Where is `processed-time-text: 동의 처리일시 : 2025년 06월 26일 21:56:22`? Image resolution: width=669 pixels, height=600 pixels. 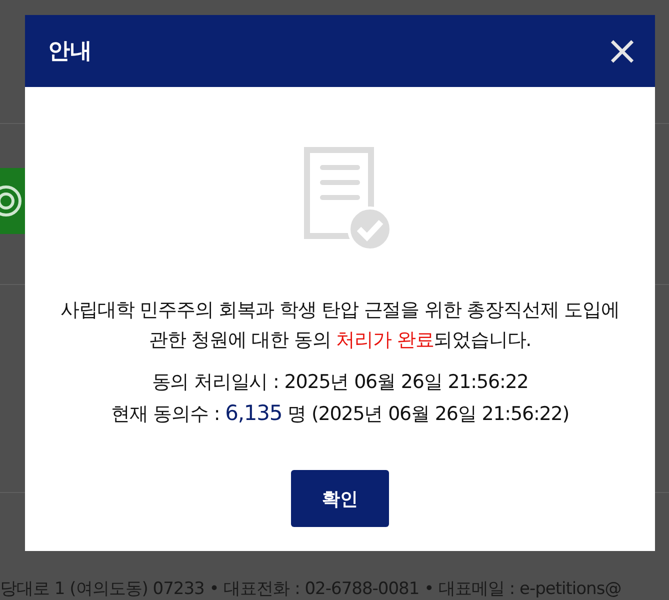
processed-time-text: 동의 처리일시 : 2025년 06월 26일 21:56:22 is located at coordinates (340, 382).